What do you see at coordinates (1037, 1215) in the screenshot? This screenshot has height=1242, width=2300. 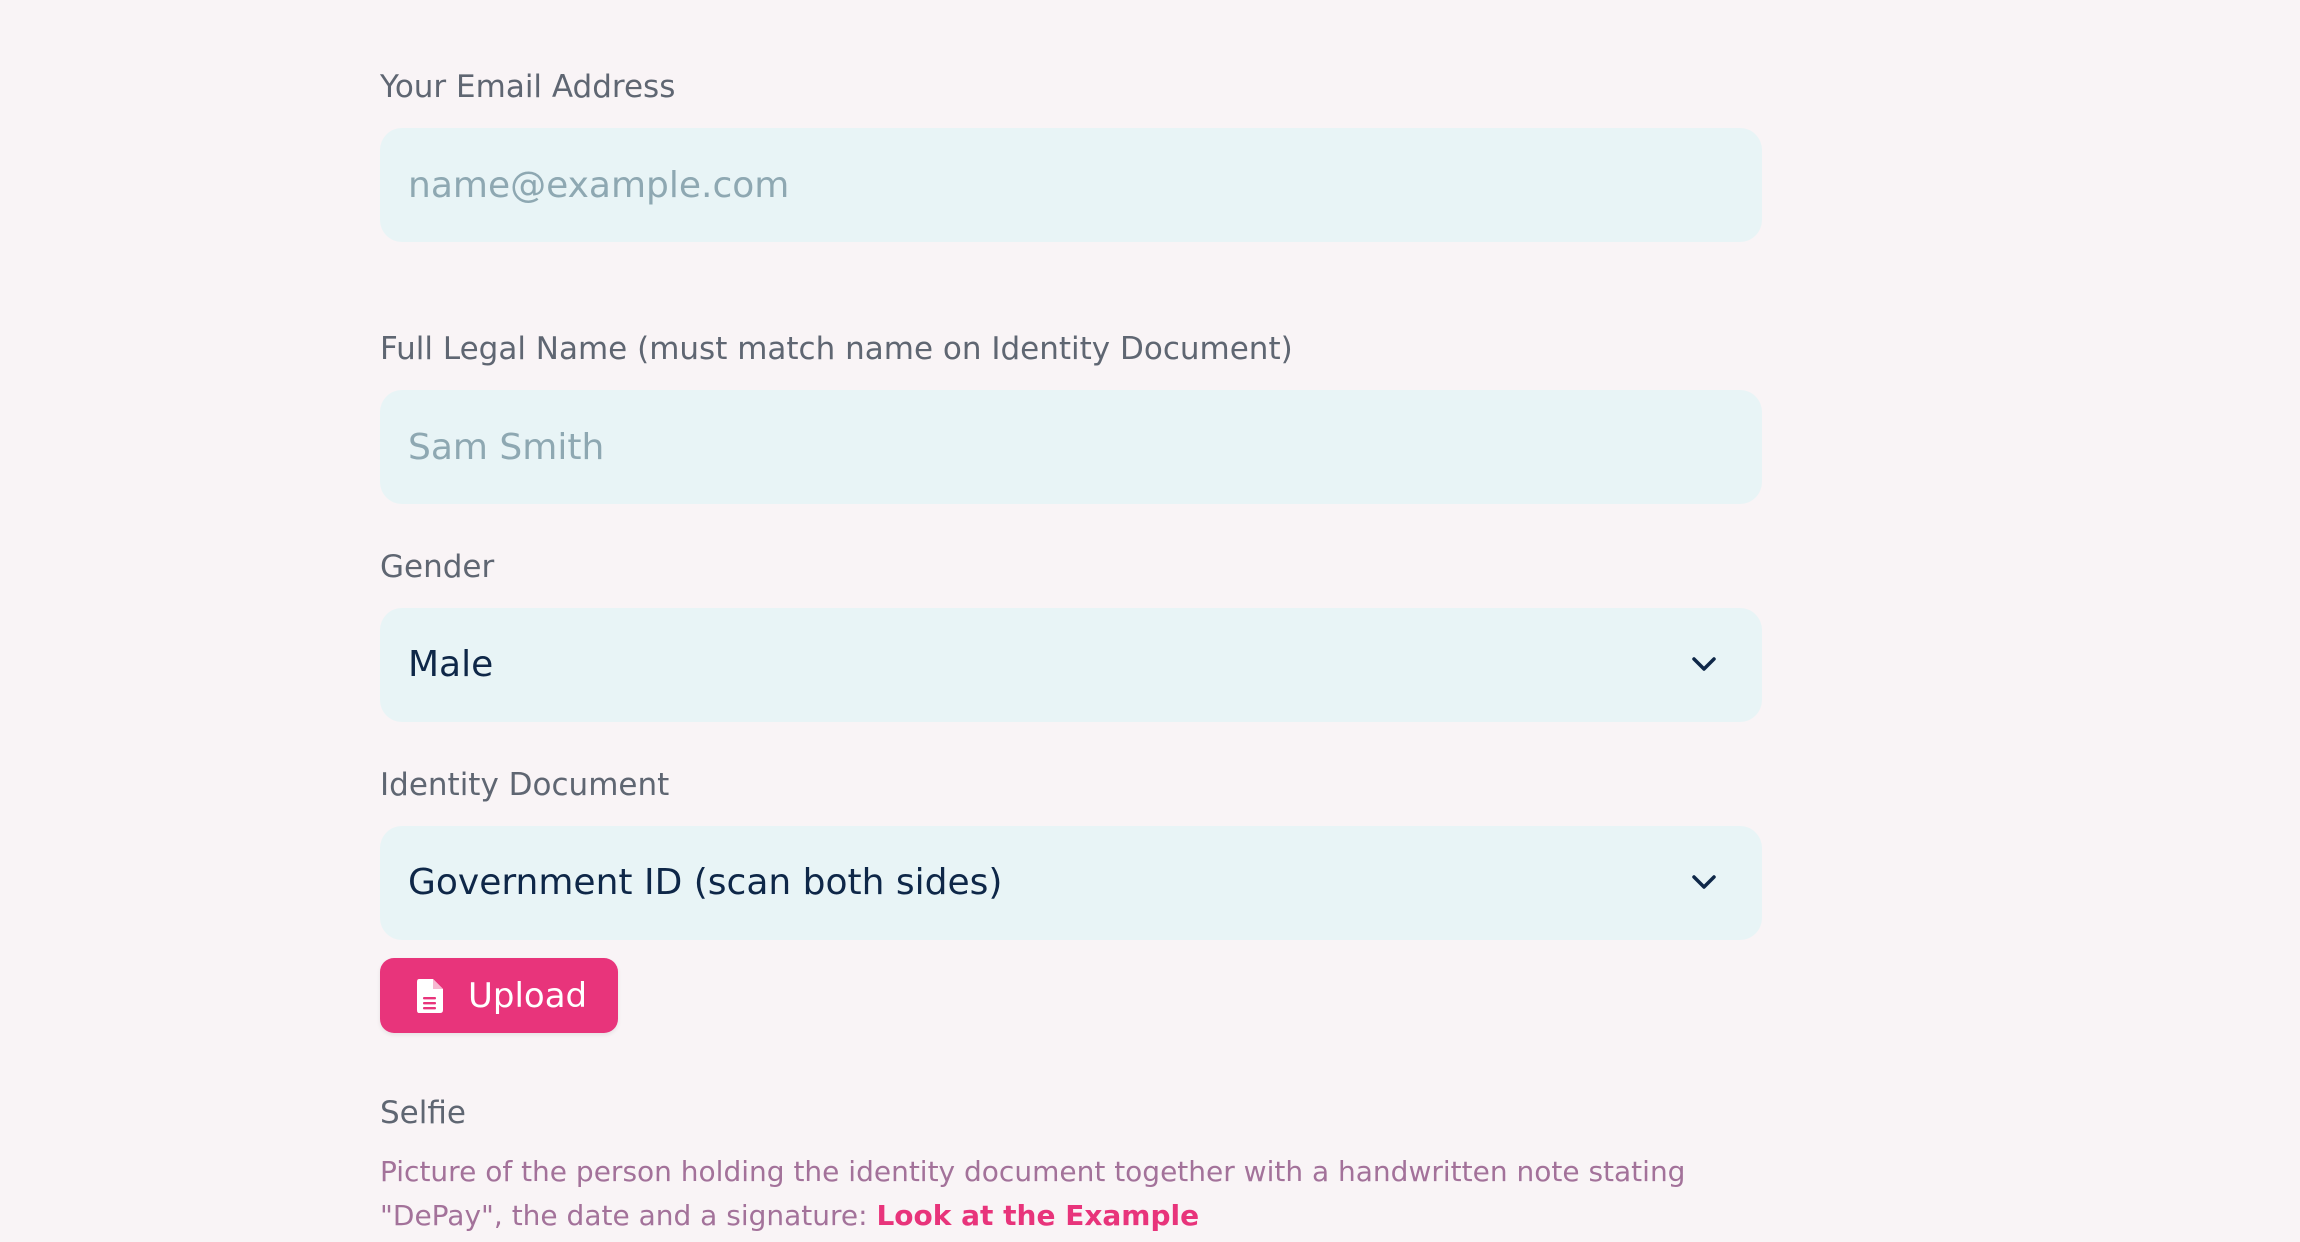 I see `example-link: Look at the Example` at bounding box center [1037, 1215].